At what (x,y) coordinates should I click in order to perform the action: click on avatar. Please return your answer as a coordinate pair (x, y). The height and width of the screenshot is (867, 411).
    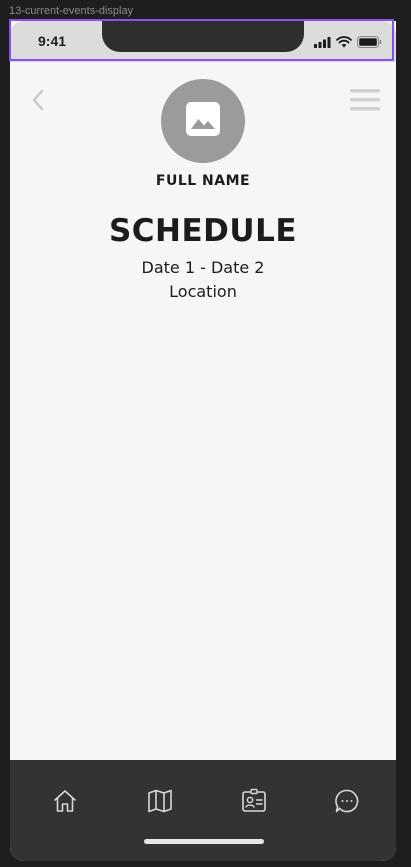
    Looking at the image, I should click on (203, 121).